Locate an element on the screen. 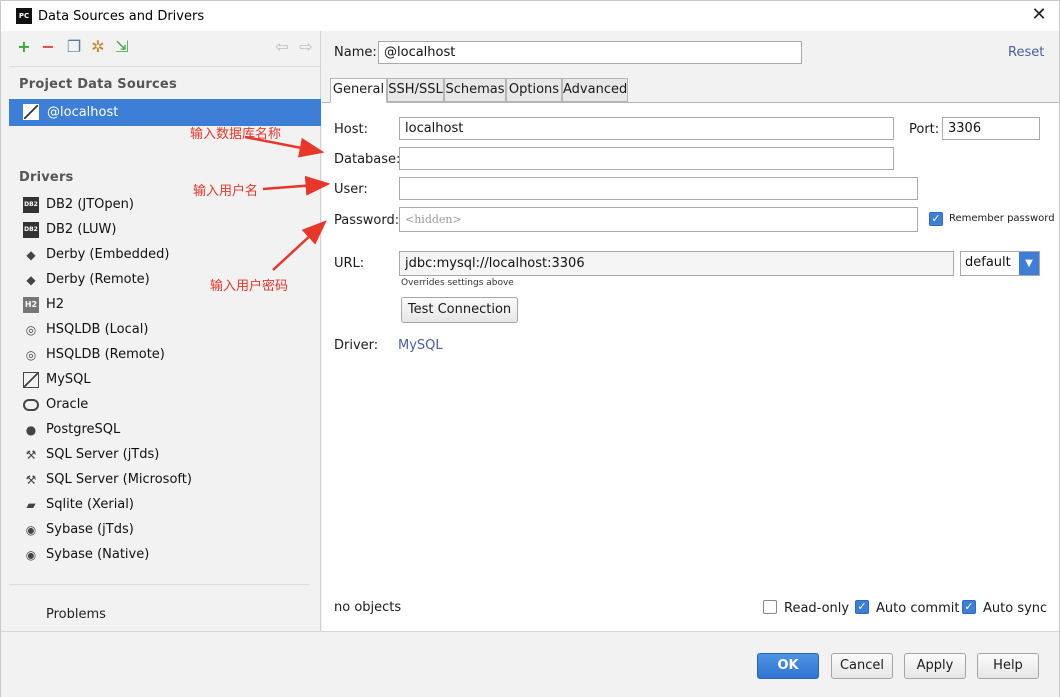  driver-label: HSQLDB (Local) is located at coordinates (97, 329).